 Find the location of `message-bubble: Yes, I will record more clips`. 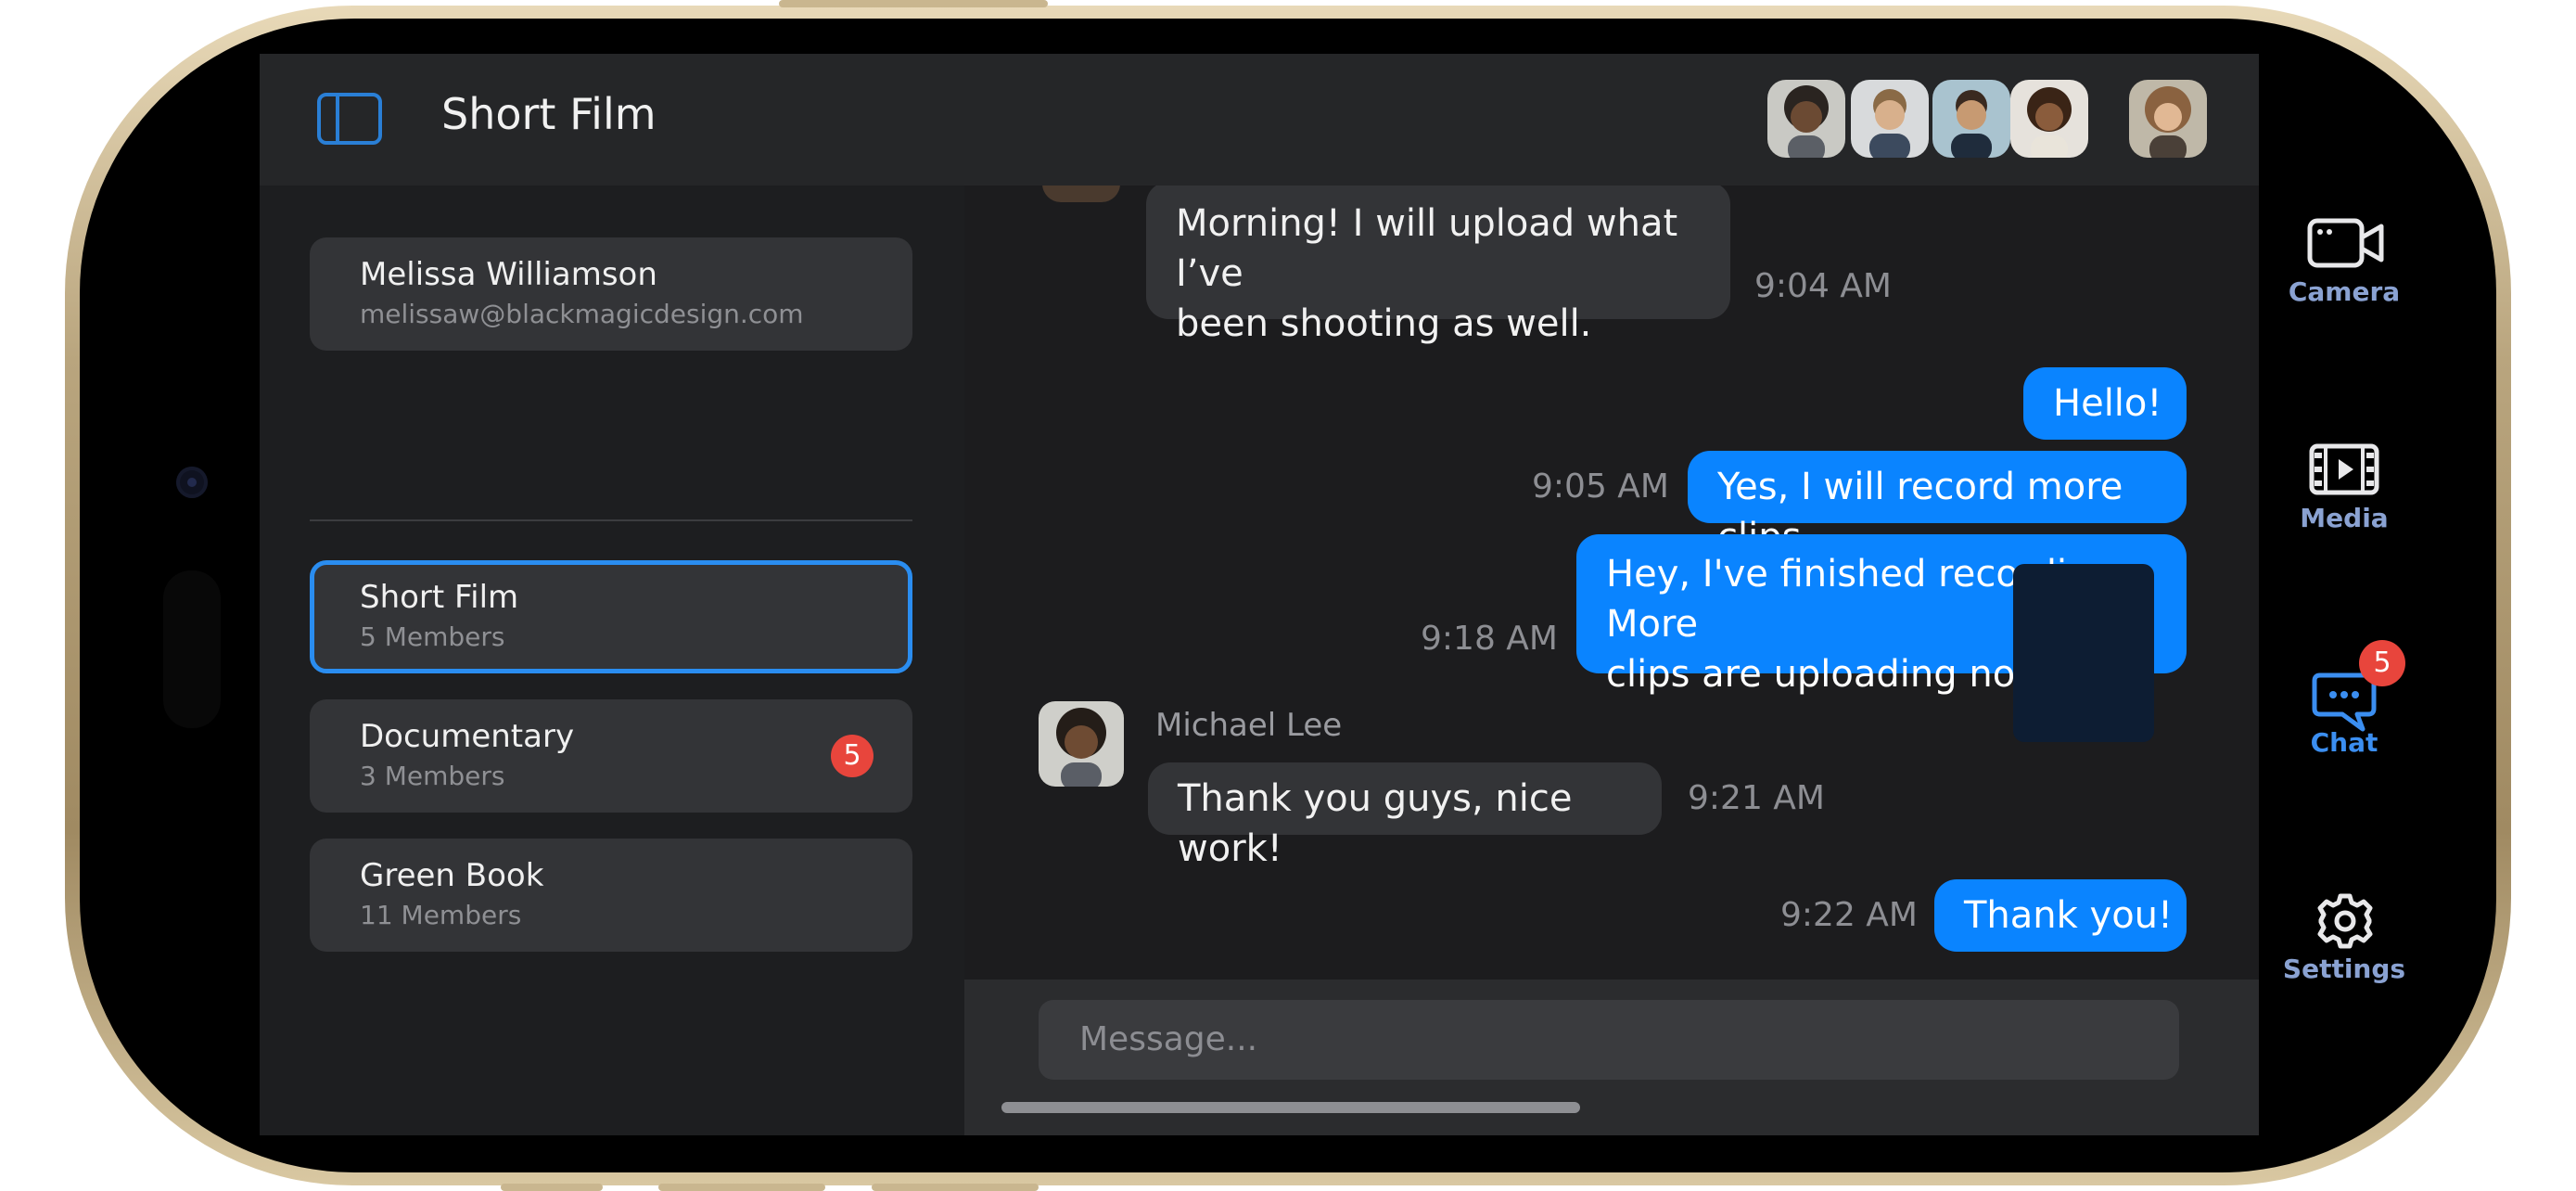

message-bubble: Yes, I will record more clips is located at coordinates (1938, 504).